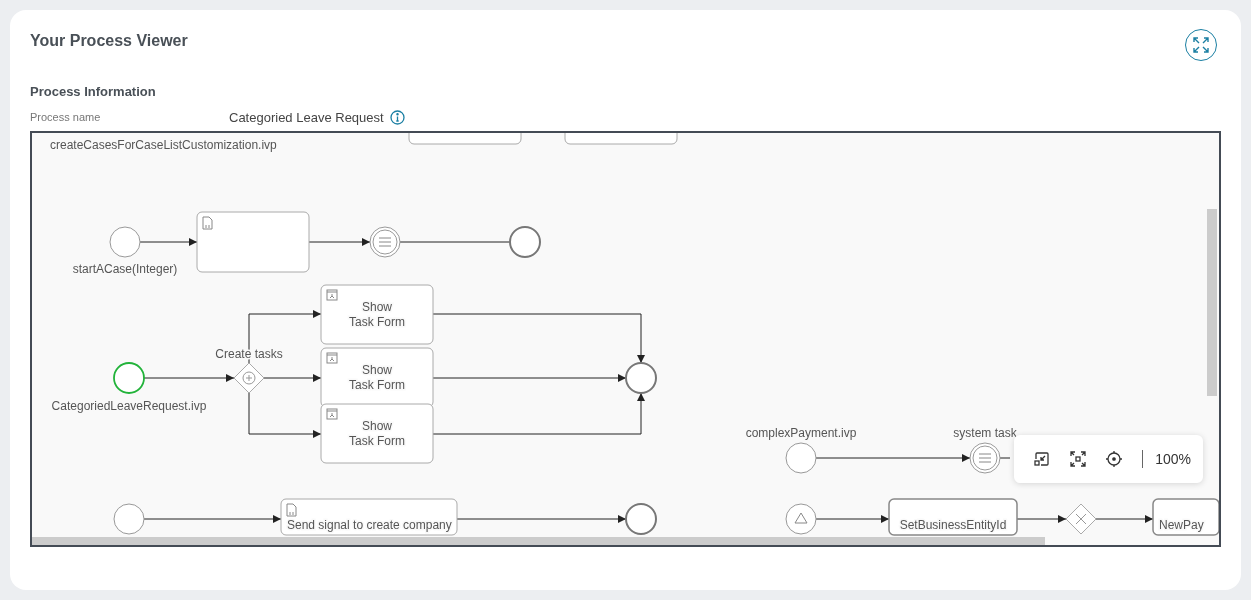 This screenshot has width=1251, height=600. Describe the element at coordinates (1114, 459) in the screenshot. I see `crosshair-icon` at that location.